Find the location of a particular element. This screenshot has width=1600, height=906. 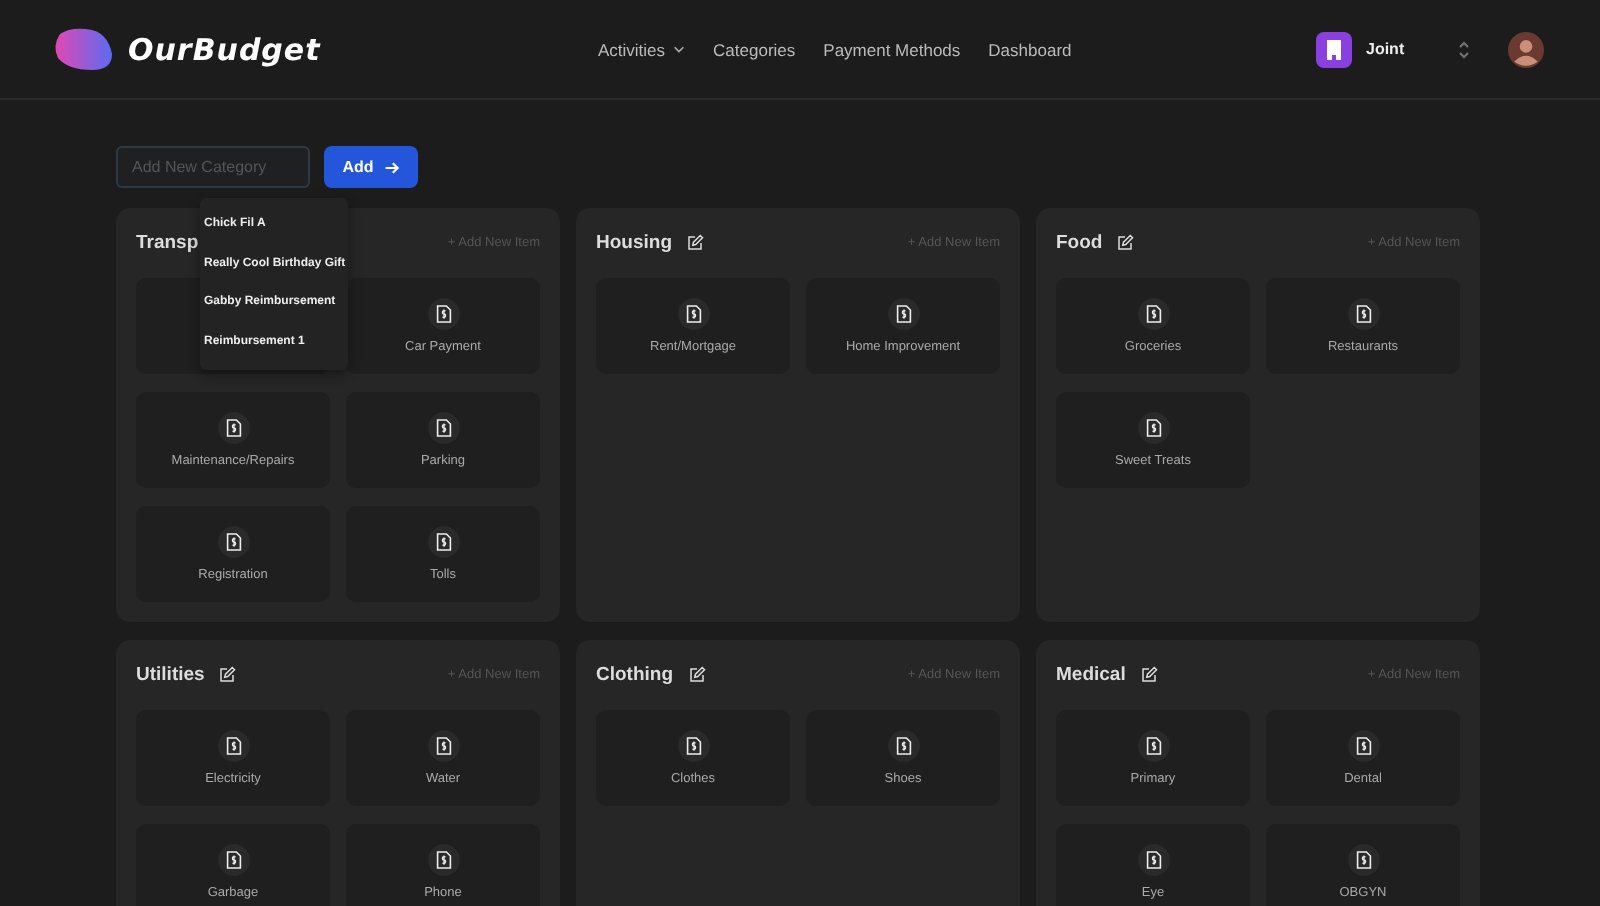

category-title: Housing is located at coordinates (634, 242).